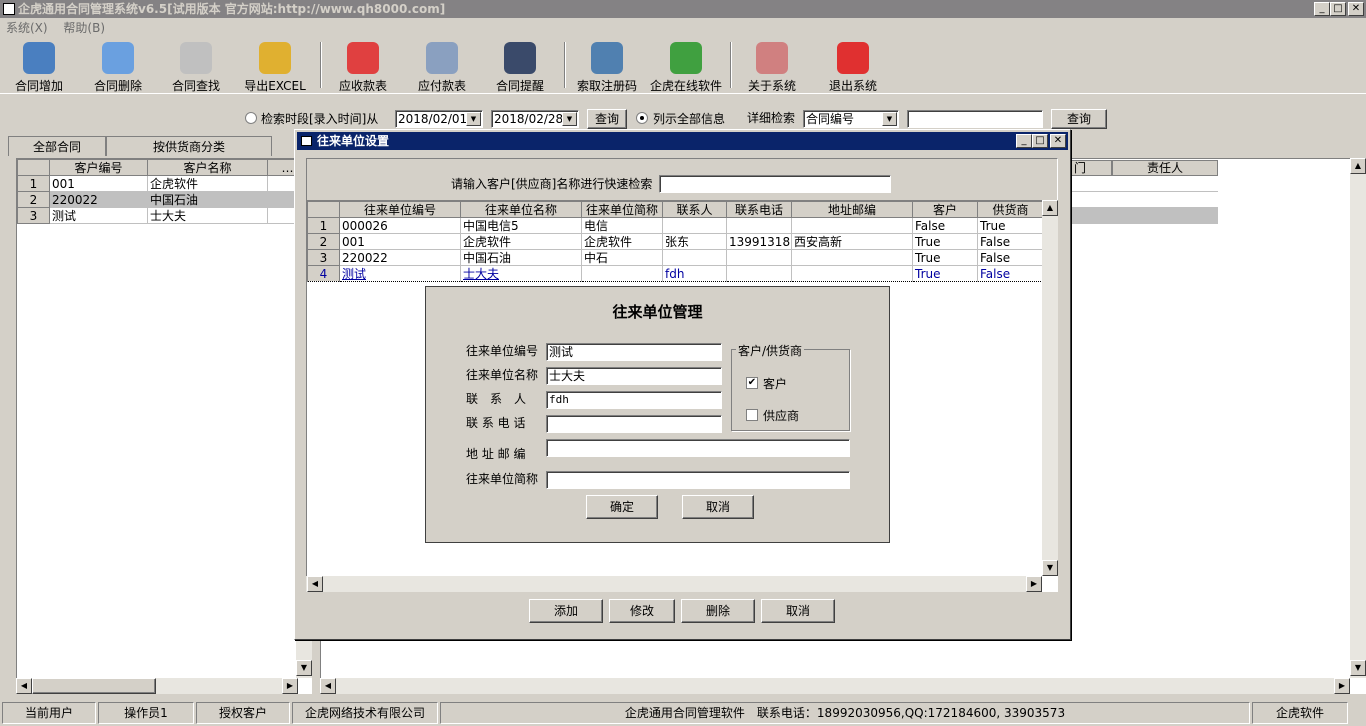 This screenshot has height=726, width=1366. I want to click on show-all-radio, so click(642, 118).